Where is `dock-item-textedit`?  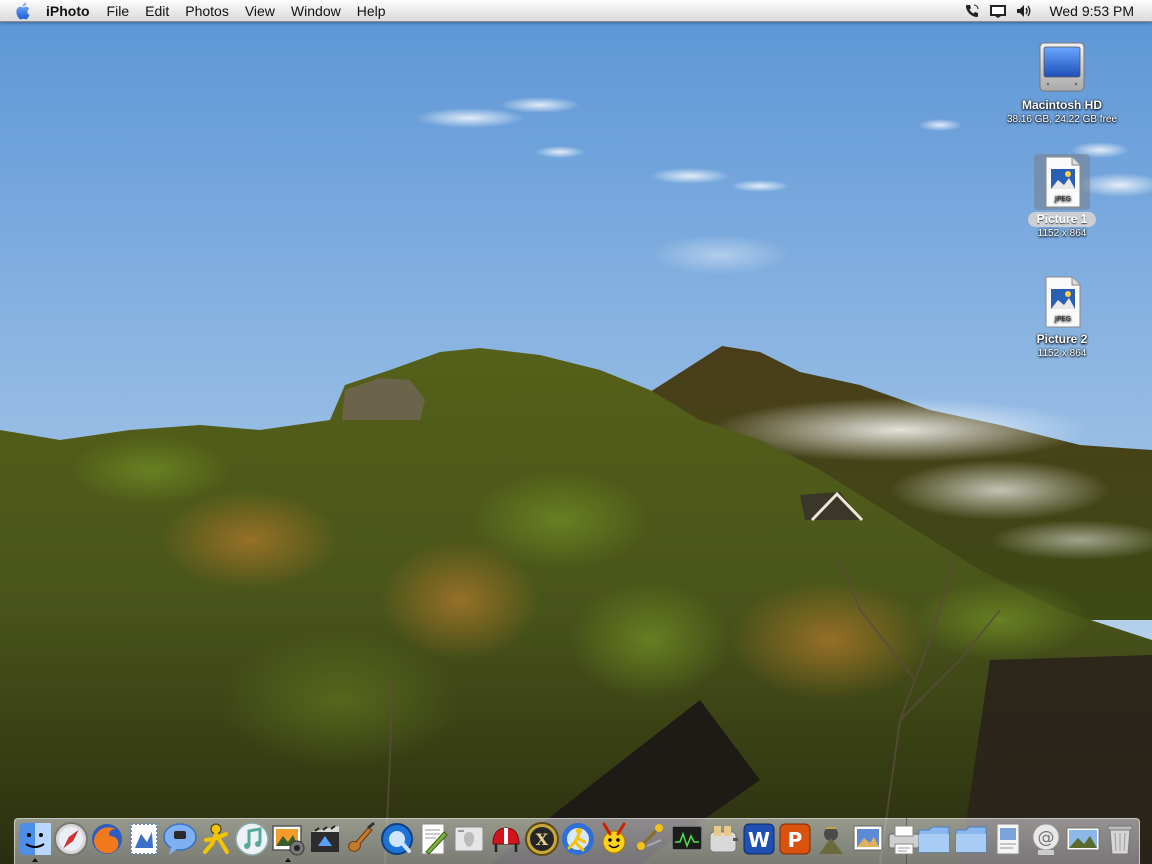
dock-item-textedit is located at coordinates (433, 839).